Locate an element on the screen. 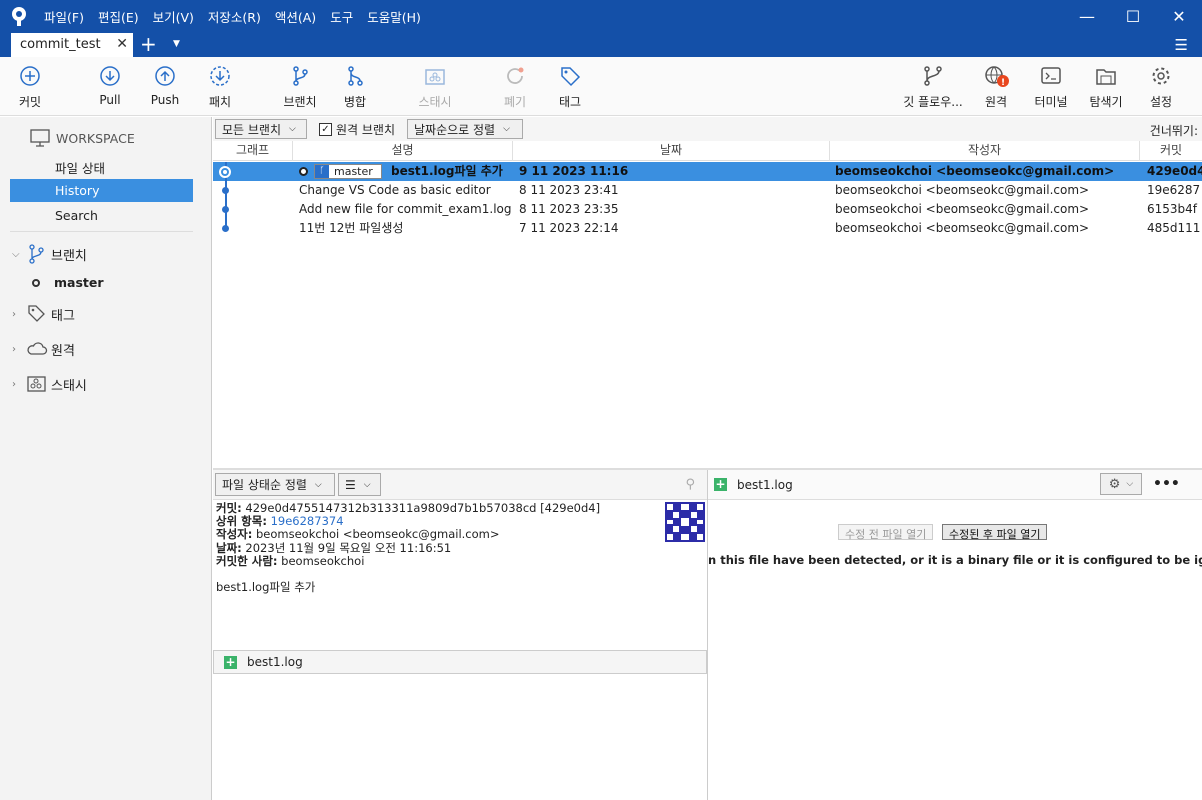  commit-description: 11번 12번 파일생성 is located at coordinates (351, 228).